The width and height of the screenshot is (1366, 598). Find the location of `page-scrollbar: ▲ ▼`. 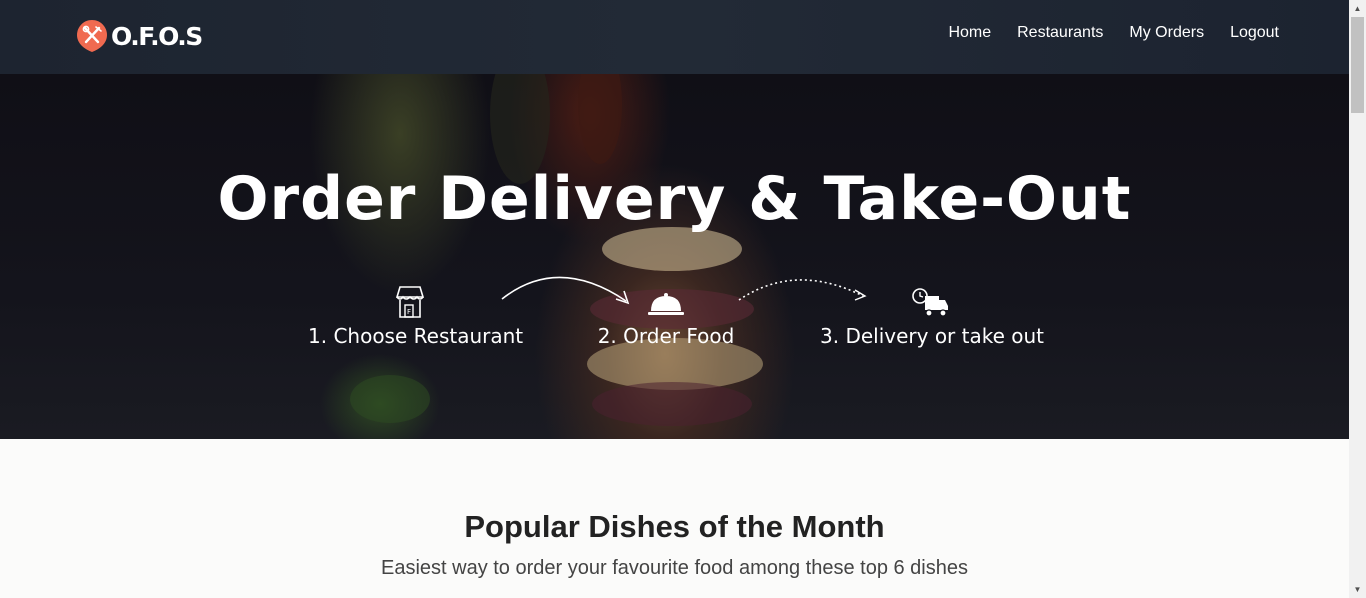

page-scrollbar: ▲ ▼ is located at coordinates (1357, 299).